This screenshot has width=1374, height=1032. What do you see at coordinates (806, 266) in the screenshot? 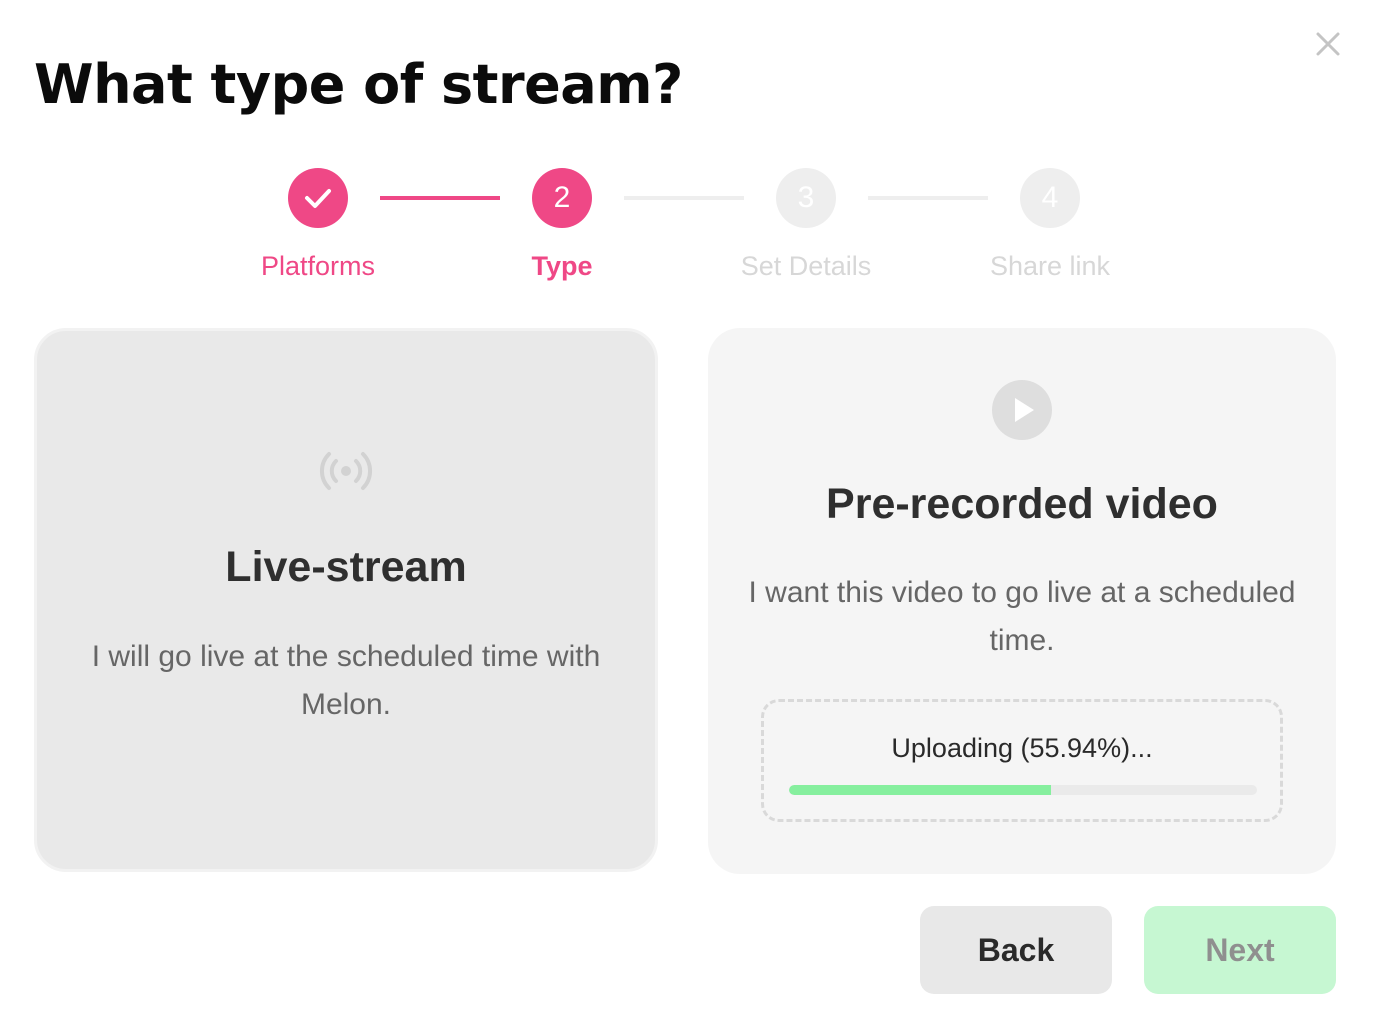
I see `step-label-set-details: Set Details` at bounding box center [806, 266].